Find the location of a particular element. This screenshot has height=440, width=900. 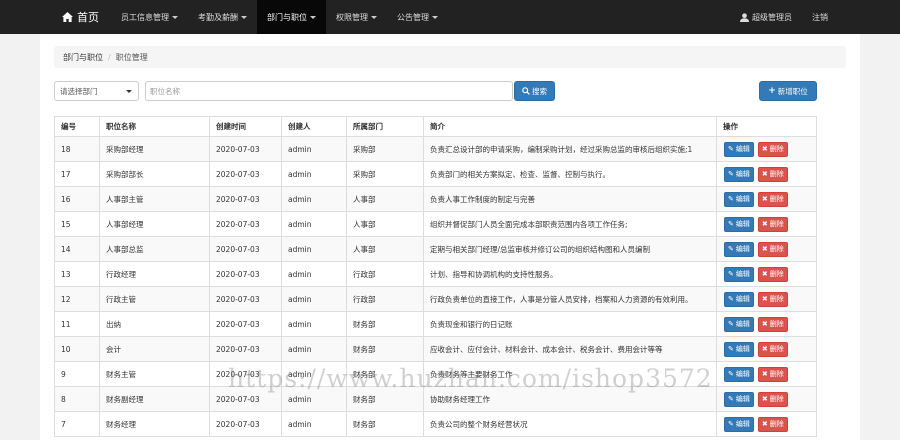

cell-desc: 负责公司的整个财务经营状况 is located at coordinates (570, 424).